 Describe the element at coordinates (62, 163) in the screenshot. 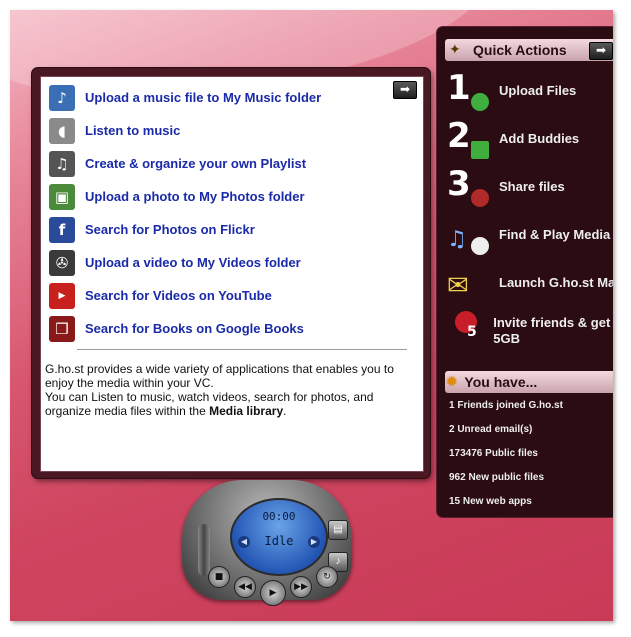

I see `playlist-icon: ♫` at that location.